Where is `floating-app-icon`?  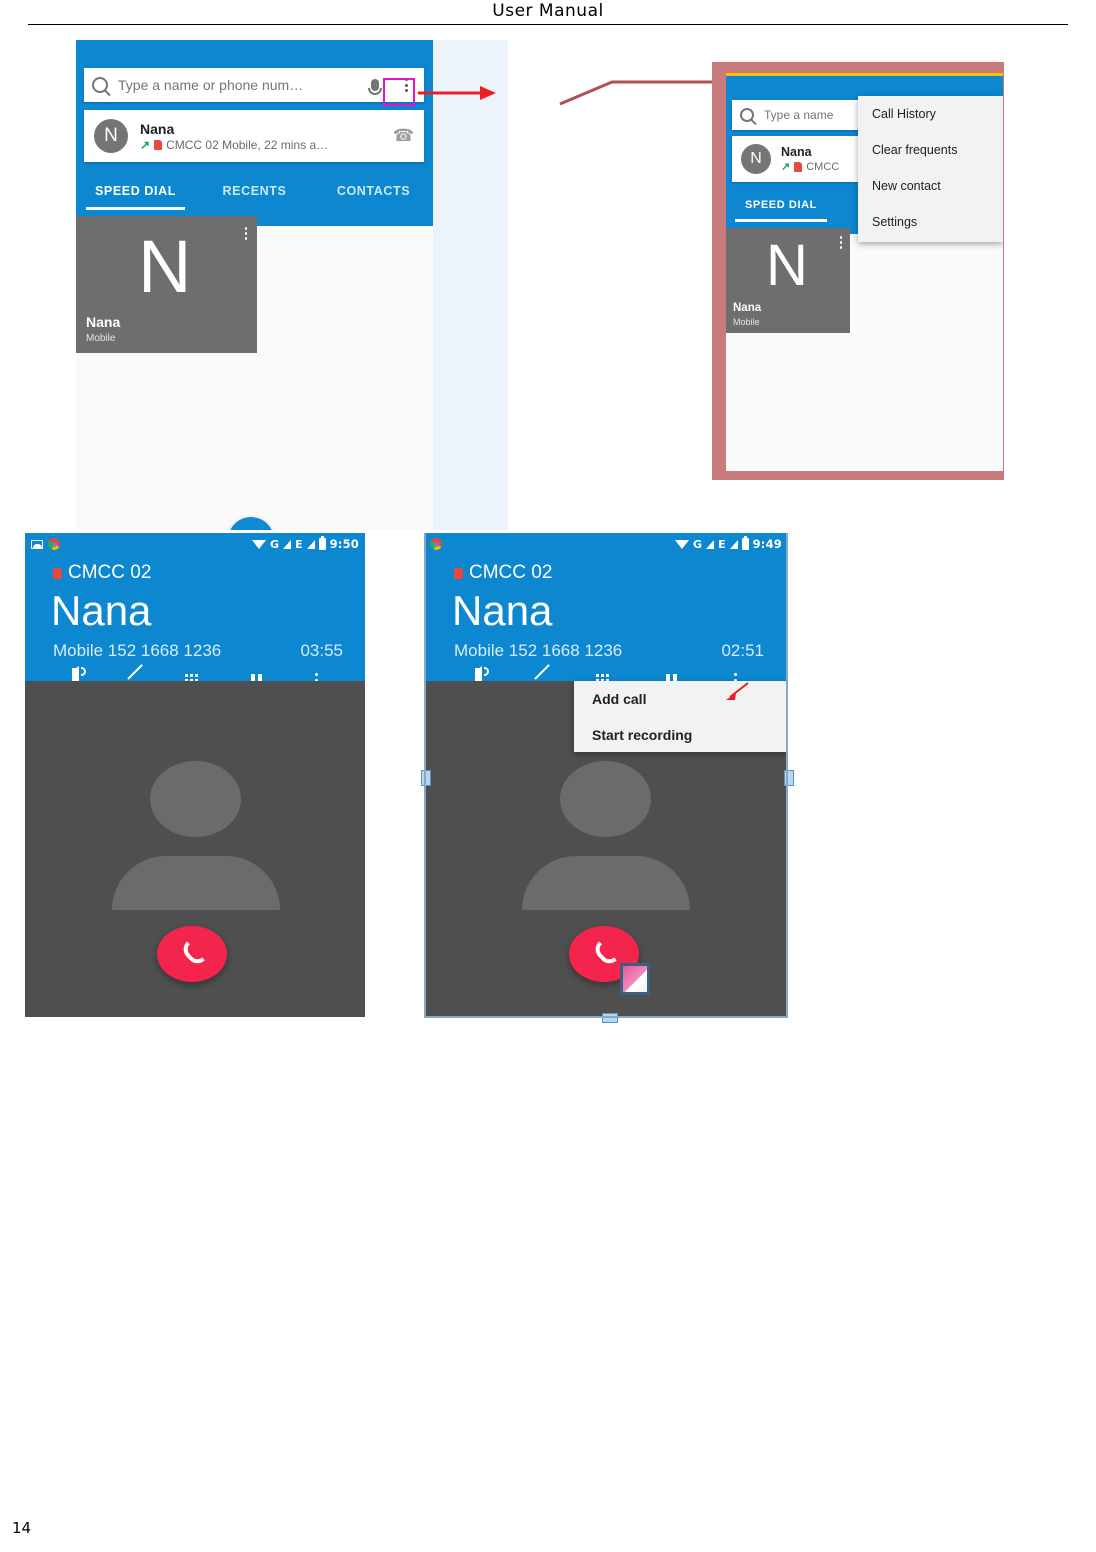 floating-app-icon is located at coordinates (635, 979).